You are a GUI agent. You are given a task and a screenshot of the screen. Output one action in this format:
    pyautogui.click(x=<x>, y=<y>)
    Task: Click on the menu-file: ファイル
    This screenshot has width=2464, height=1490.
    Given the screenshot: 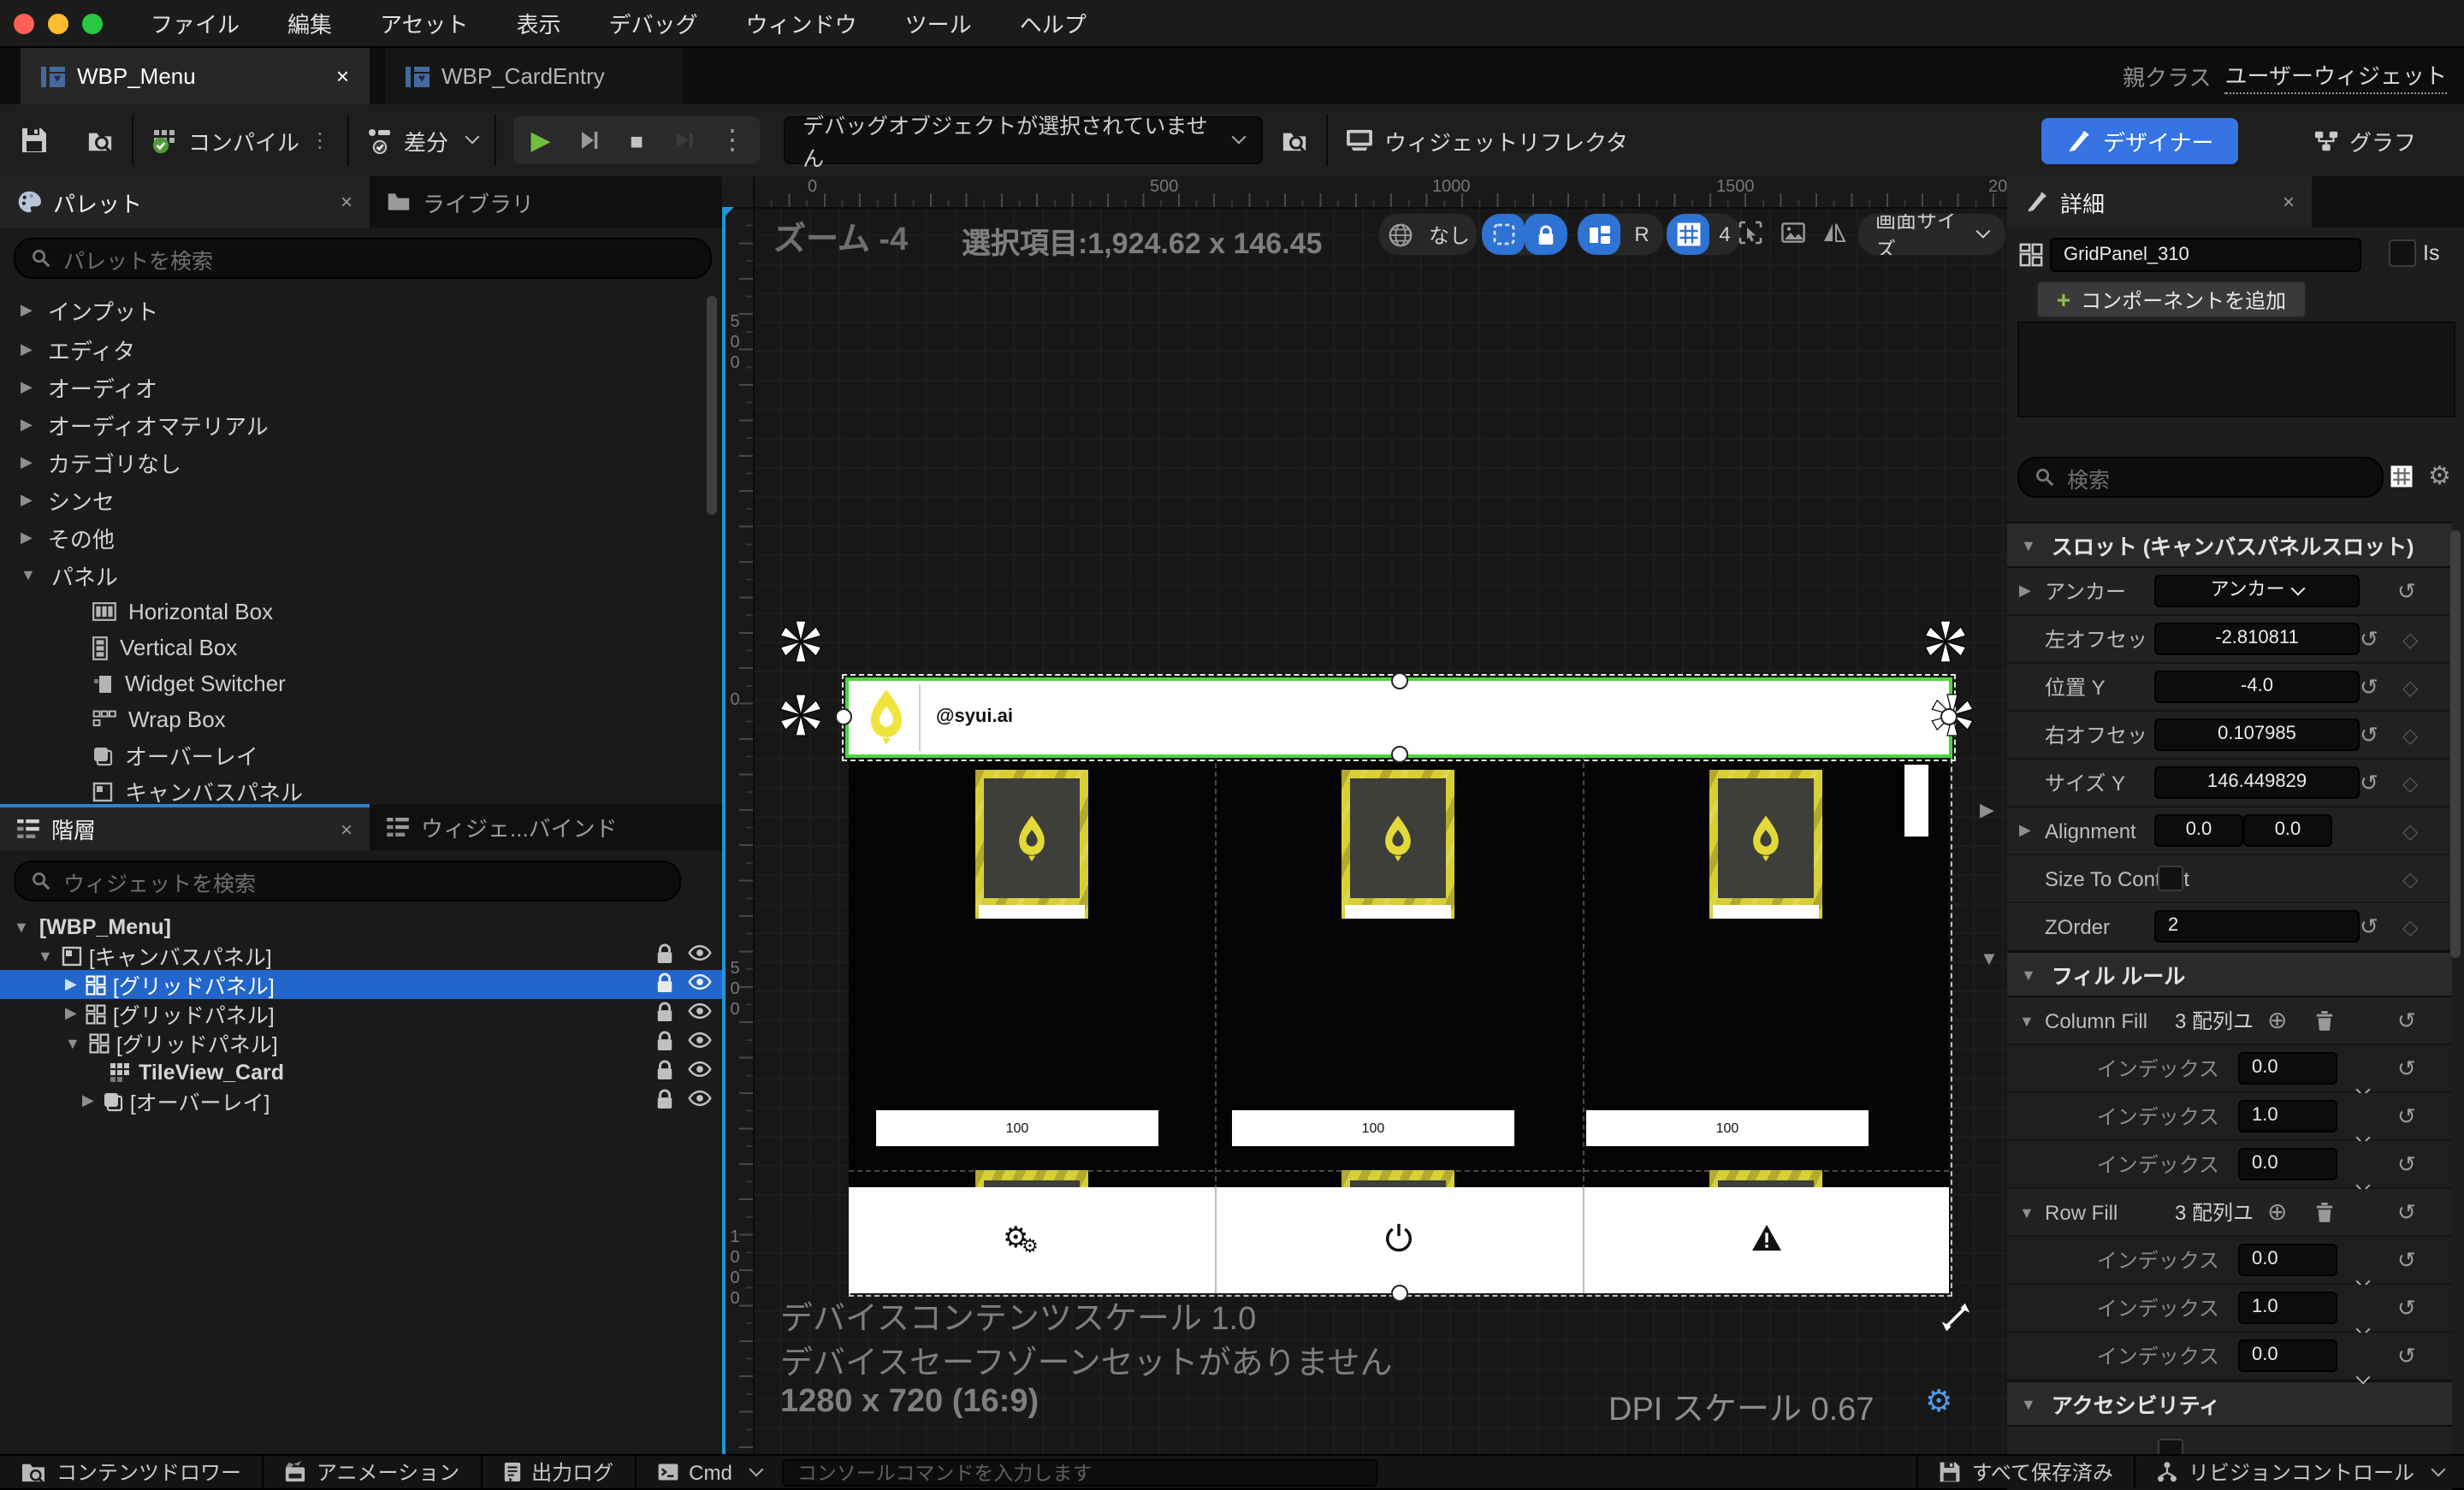 What is the action you would take?
    pyautogui.click(x=195, y=23)
    